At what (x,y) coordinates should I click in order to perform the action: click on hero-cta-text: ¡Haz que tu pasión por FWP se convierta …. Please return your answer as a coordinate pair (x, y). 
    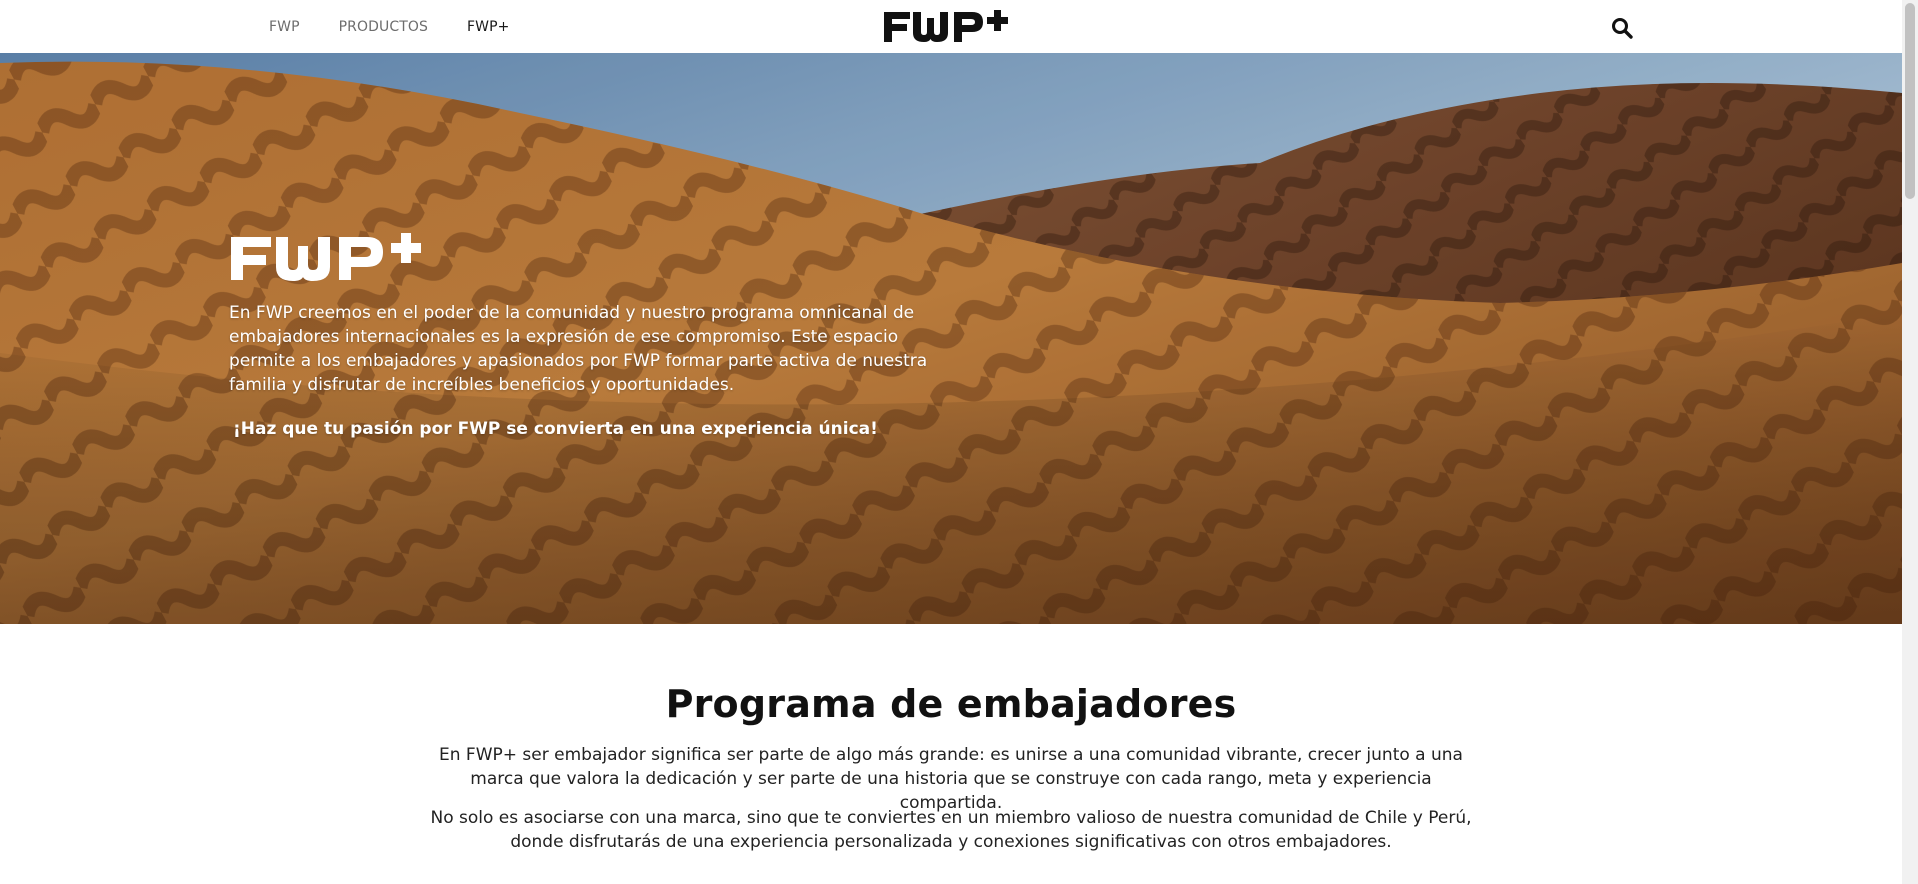
    Looking at the image, I should click on (555, 429).